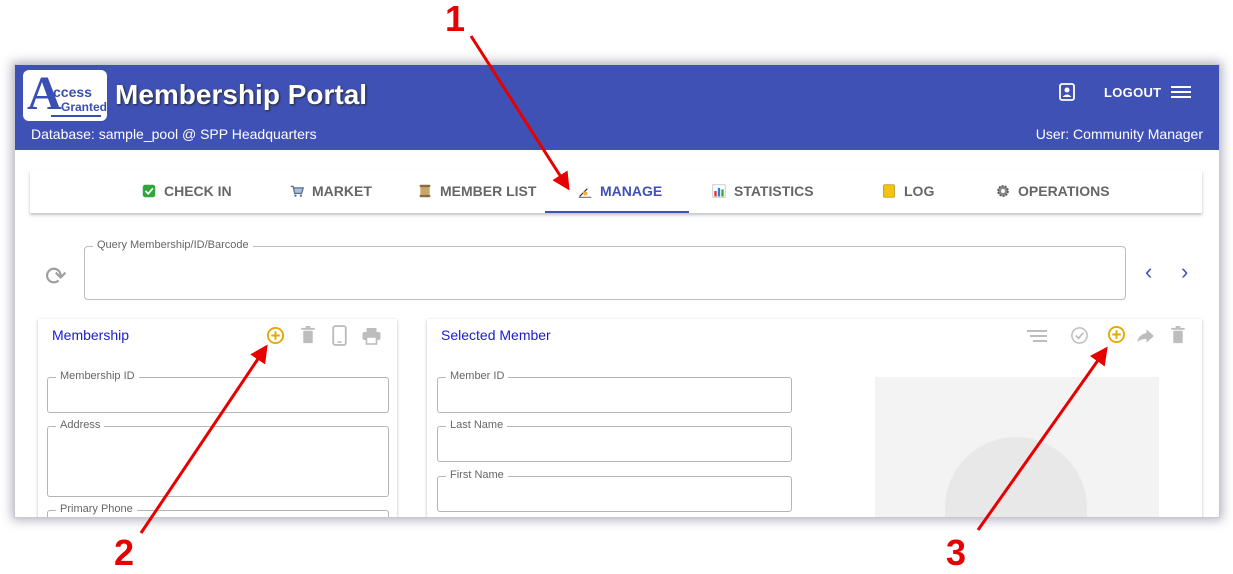 The height and width of the screenshot is (574, 1233). Describe the element at coordinates (124, 552) in the screenshot. I see `annotation-number-2: 2` at that location.